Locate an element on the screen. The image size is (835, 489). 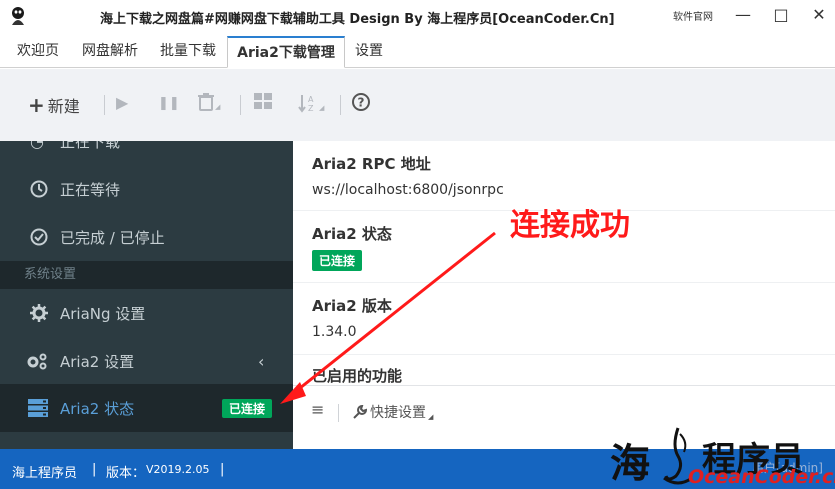
official-site-link: 软件官网 is located at coordinates (693, 15).